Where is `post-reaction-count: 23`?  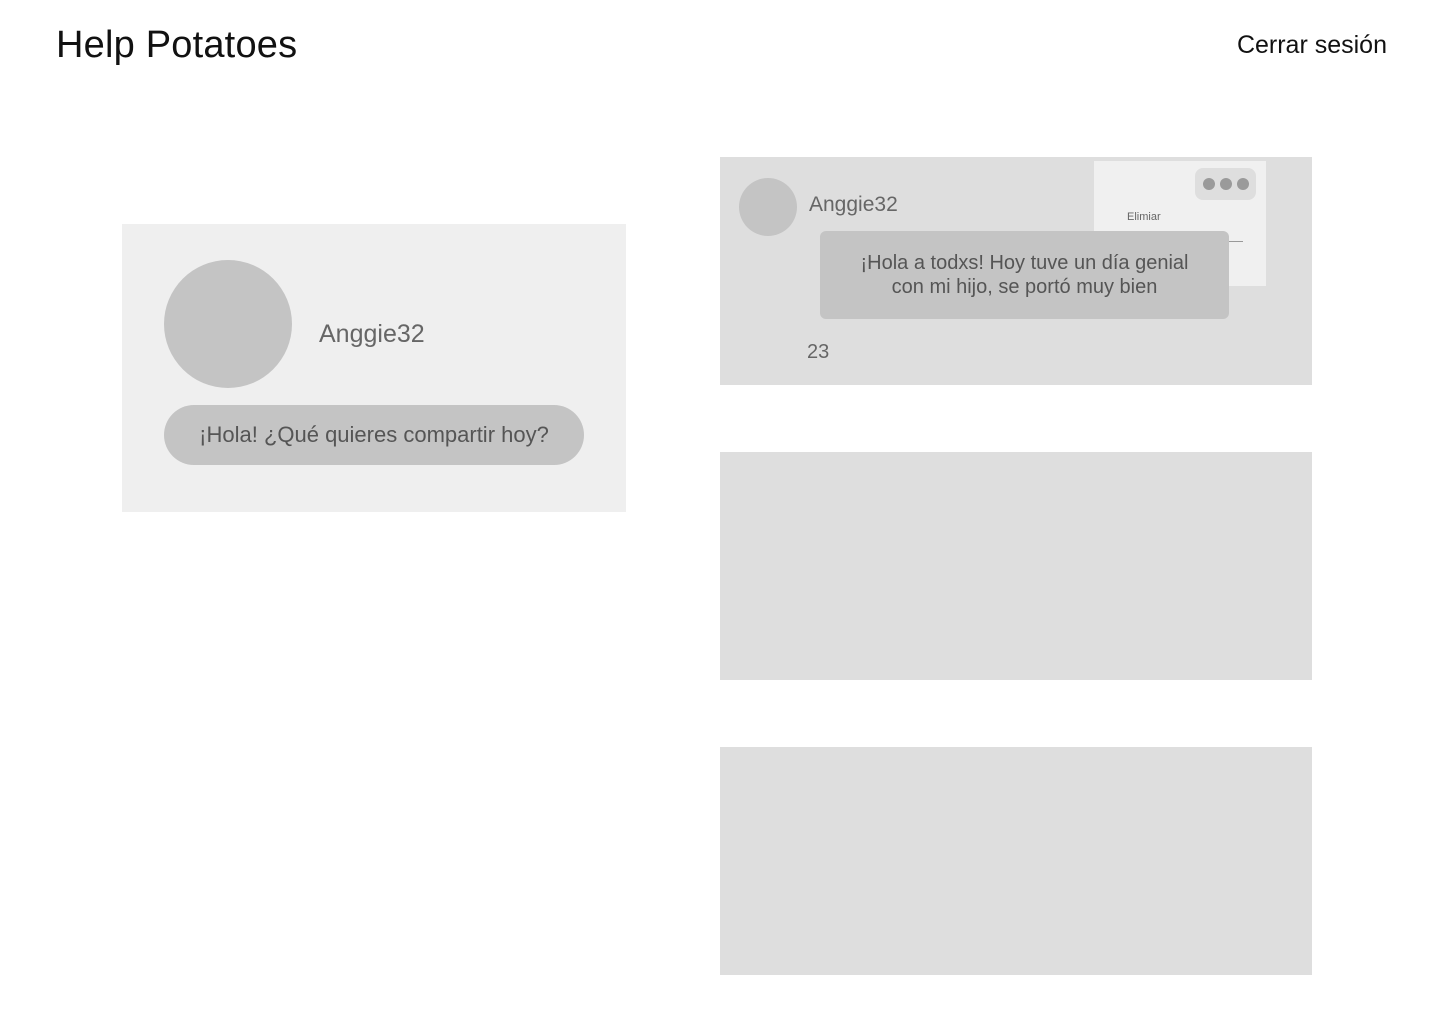 post-reaction-count: 23 is located at coordinates (818, 352).